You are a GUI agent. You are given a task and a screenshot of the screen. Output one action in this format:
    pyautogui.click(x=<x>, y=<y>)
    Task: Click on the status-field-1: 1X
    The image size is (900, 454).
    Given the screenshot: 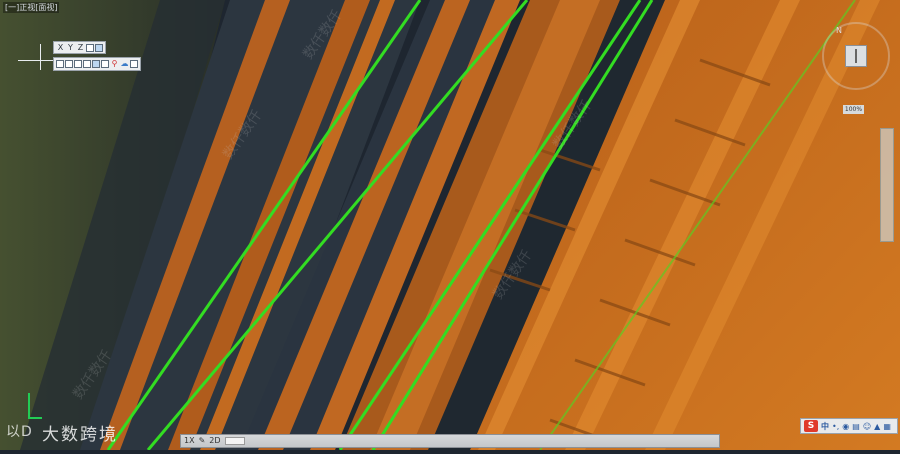 What is the action you would take?
    pyautogui.click(x=189, y=441)
    